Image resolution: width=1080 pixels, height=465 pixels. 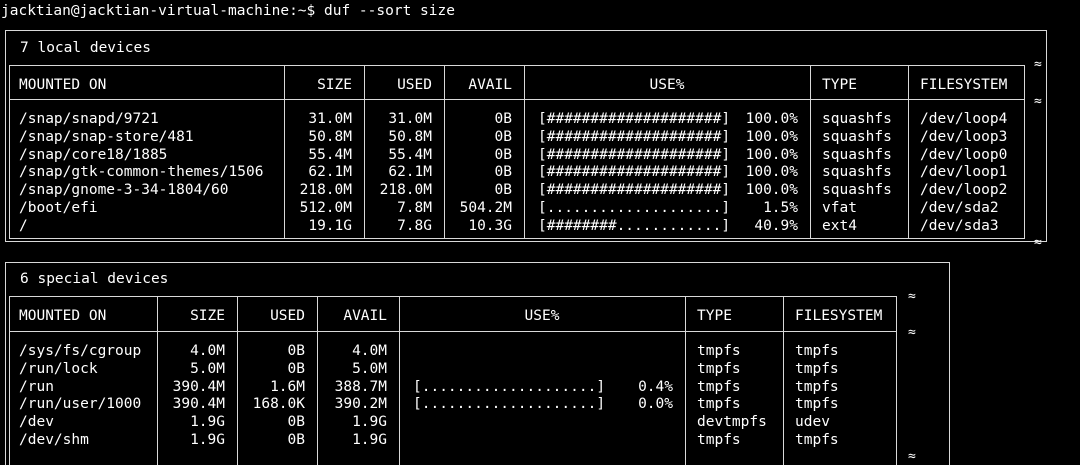 I want to click on cell-filesystem: /dev/loop2, so click(x=964, y=190).